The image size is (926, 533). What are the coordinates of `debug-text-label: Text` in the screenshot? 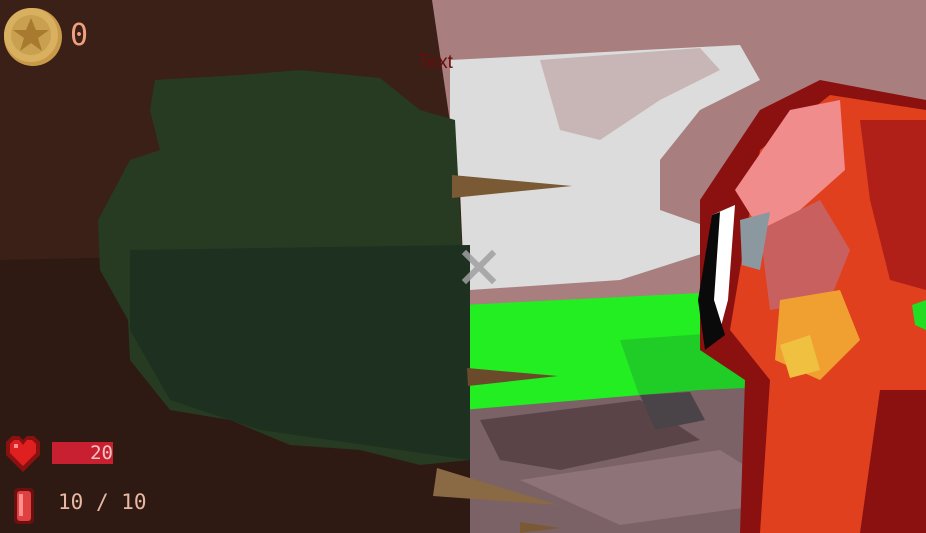 It's located at (435, 62).